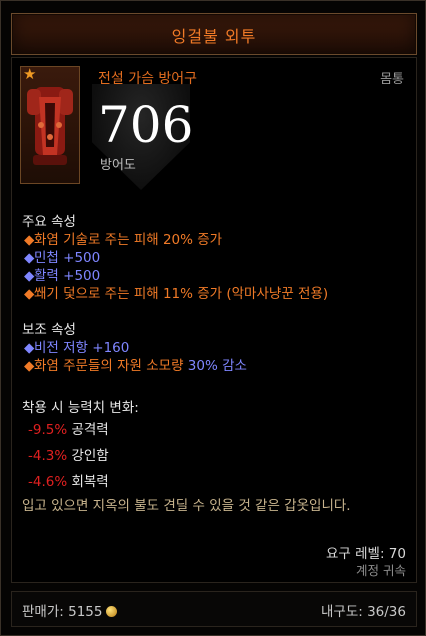  Describe the element at coordinates (49, 222) in the screenshot. I see `primary-attributes-header: 주요 속성` at that location.